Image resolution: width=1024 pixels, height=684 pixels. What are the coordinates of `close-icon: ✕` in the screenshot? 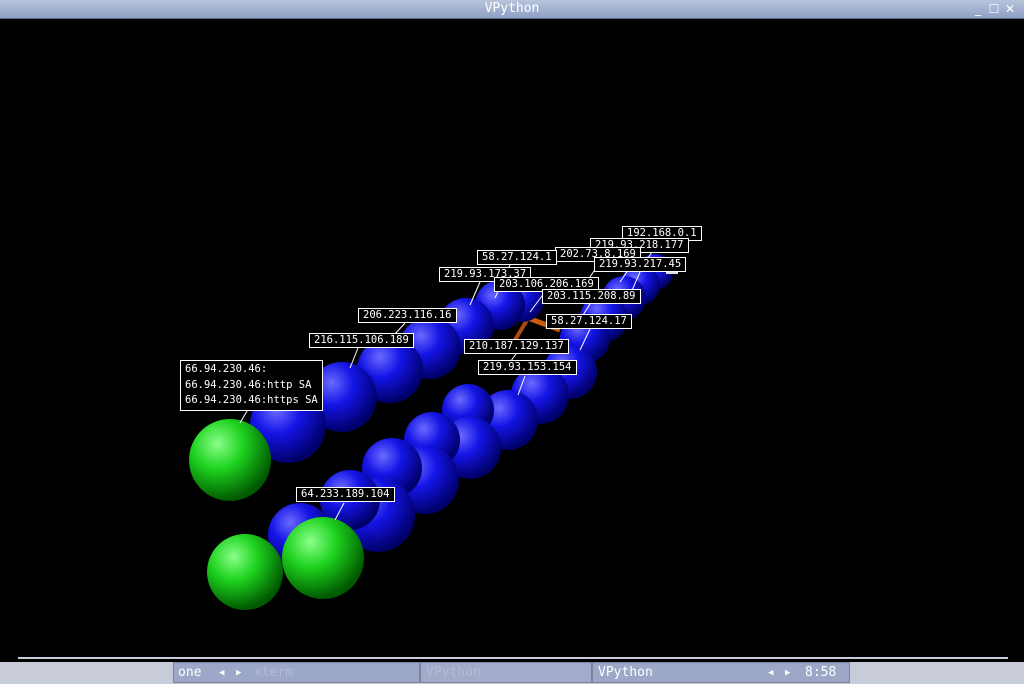 It's located at (1010, 9).